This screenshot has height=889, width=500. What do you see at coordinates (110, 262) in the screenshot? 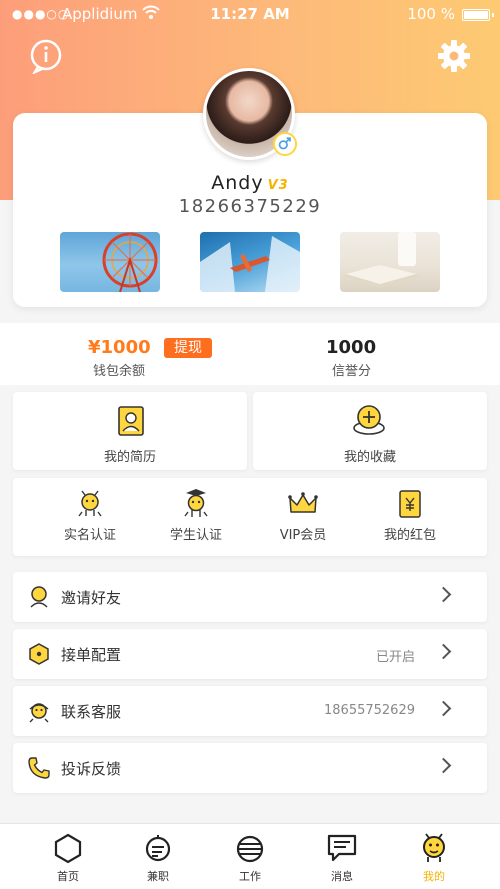
I see `ferris-wheel-photo` at bounding box center [110, 262].